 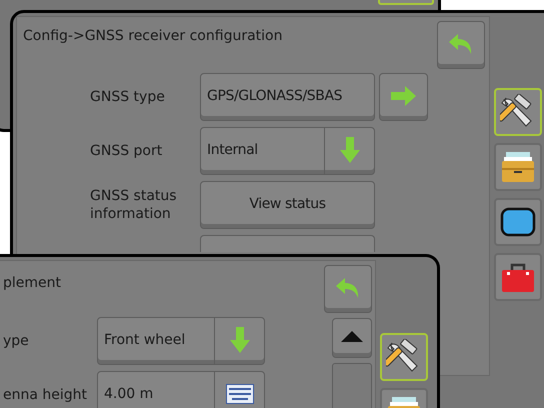 I want to click on field-label: ype, so click(x=16, y=341).